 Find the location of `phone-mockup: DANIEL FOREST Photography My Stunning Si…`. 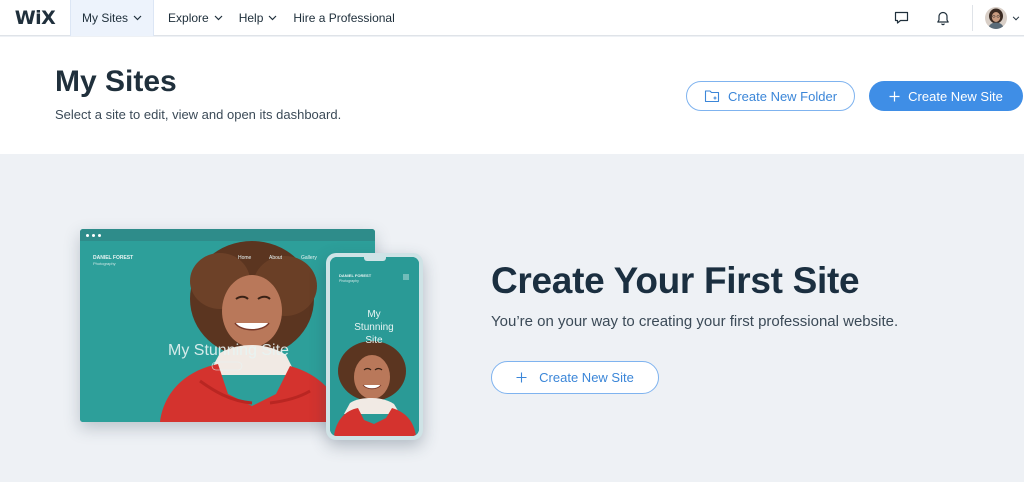

phone-mockup: DANIEL FOREST Photography My Stunning Si… is located at coordinates (374, 346).